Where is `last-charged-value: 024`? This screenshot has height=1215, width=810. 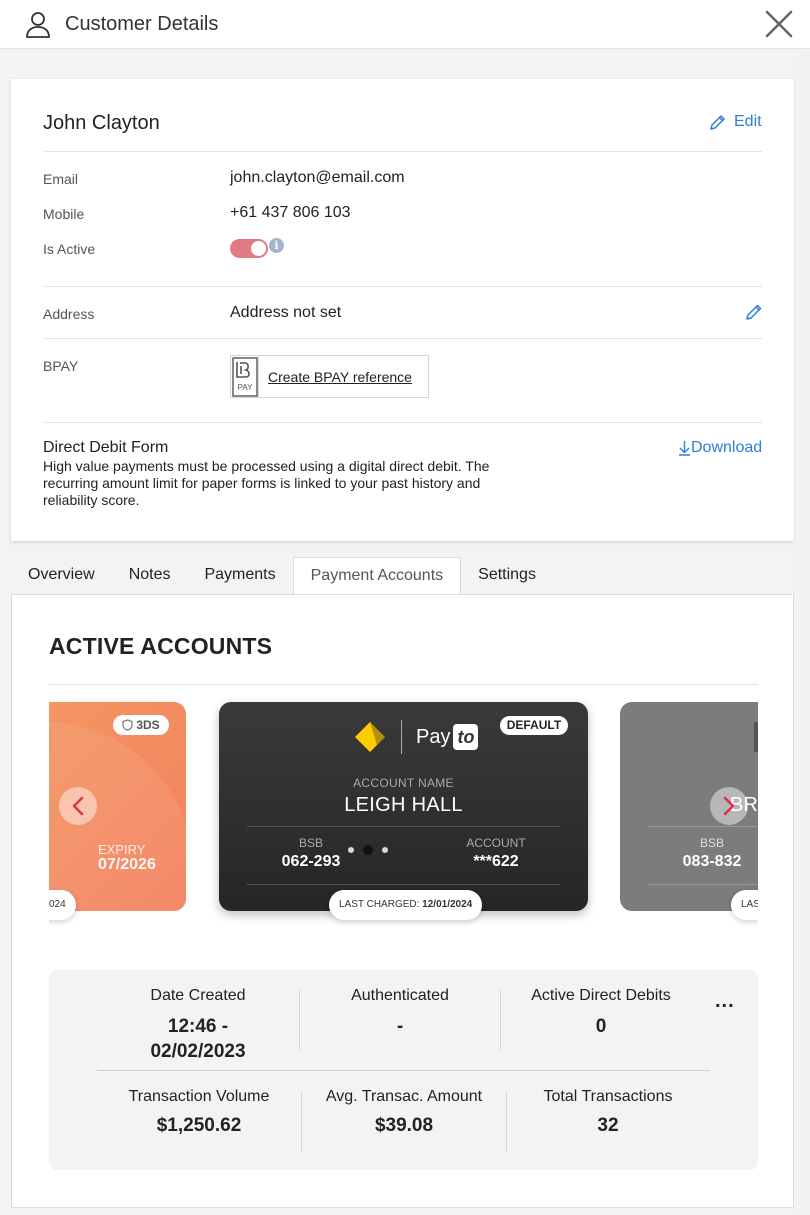
last-charged-value: 024 is located at coordinates (57, 904).